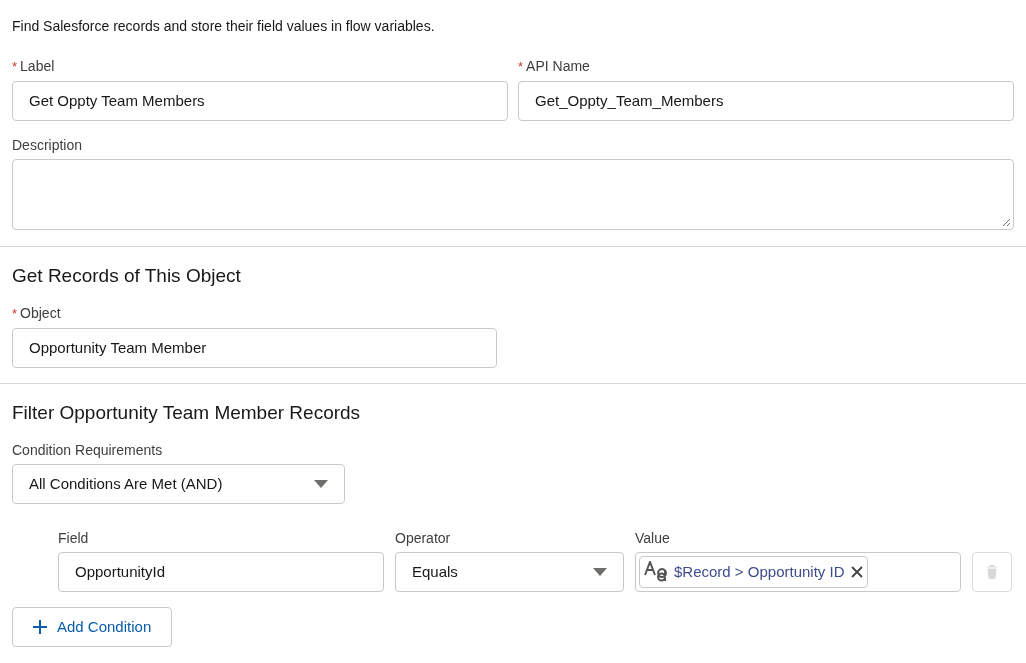  Describe the element at coordinates (423, 538) in the screenshot. I see `column-label: Operator` at that location.